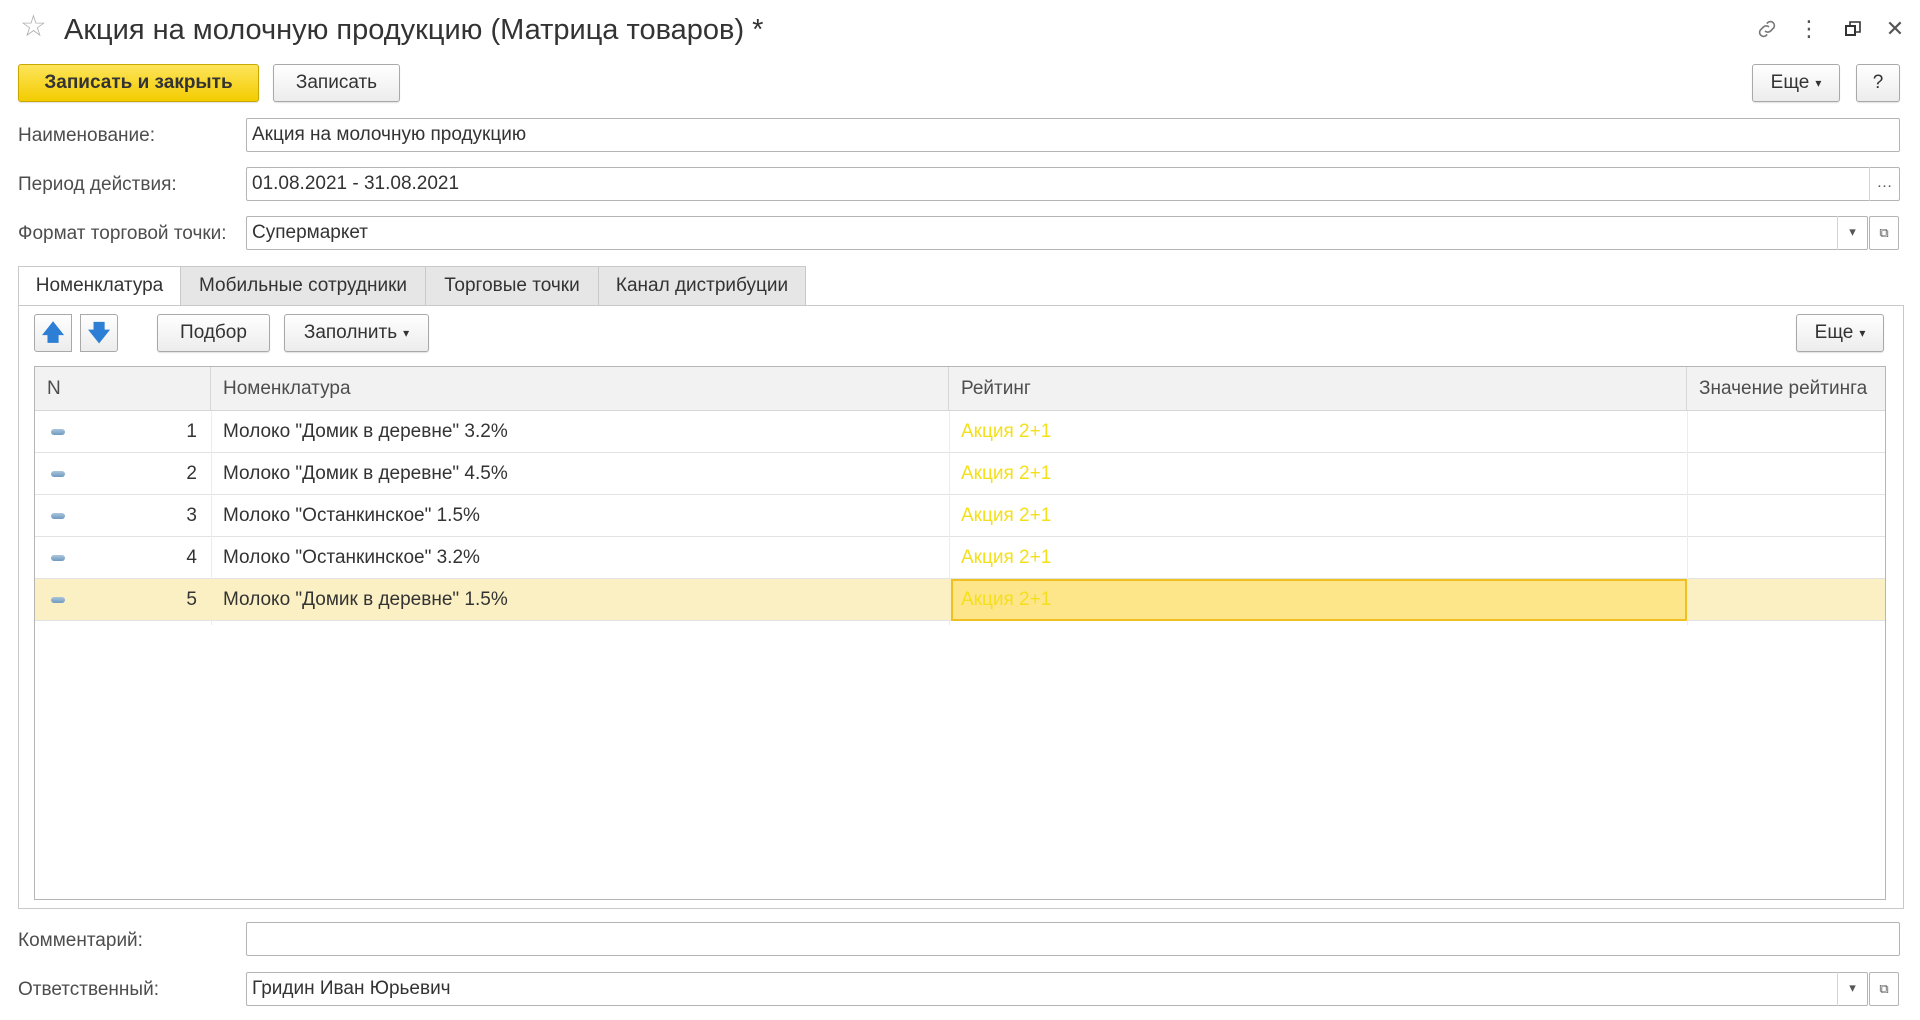 This screenshot has width=1920, height=1020. I want to click on row-item: Молоко "Останкинское" 3.2%, so click(583, 558).